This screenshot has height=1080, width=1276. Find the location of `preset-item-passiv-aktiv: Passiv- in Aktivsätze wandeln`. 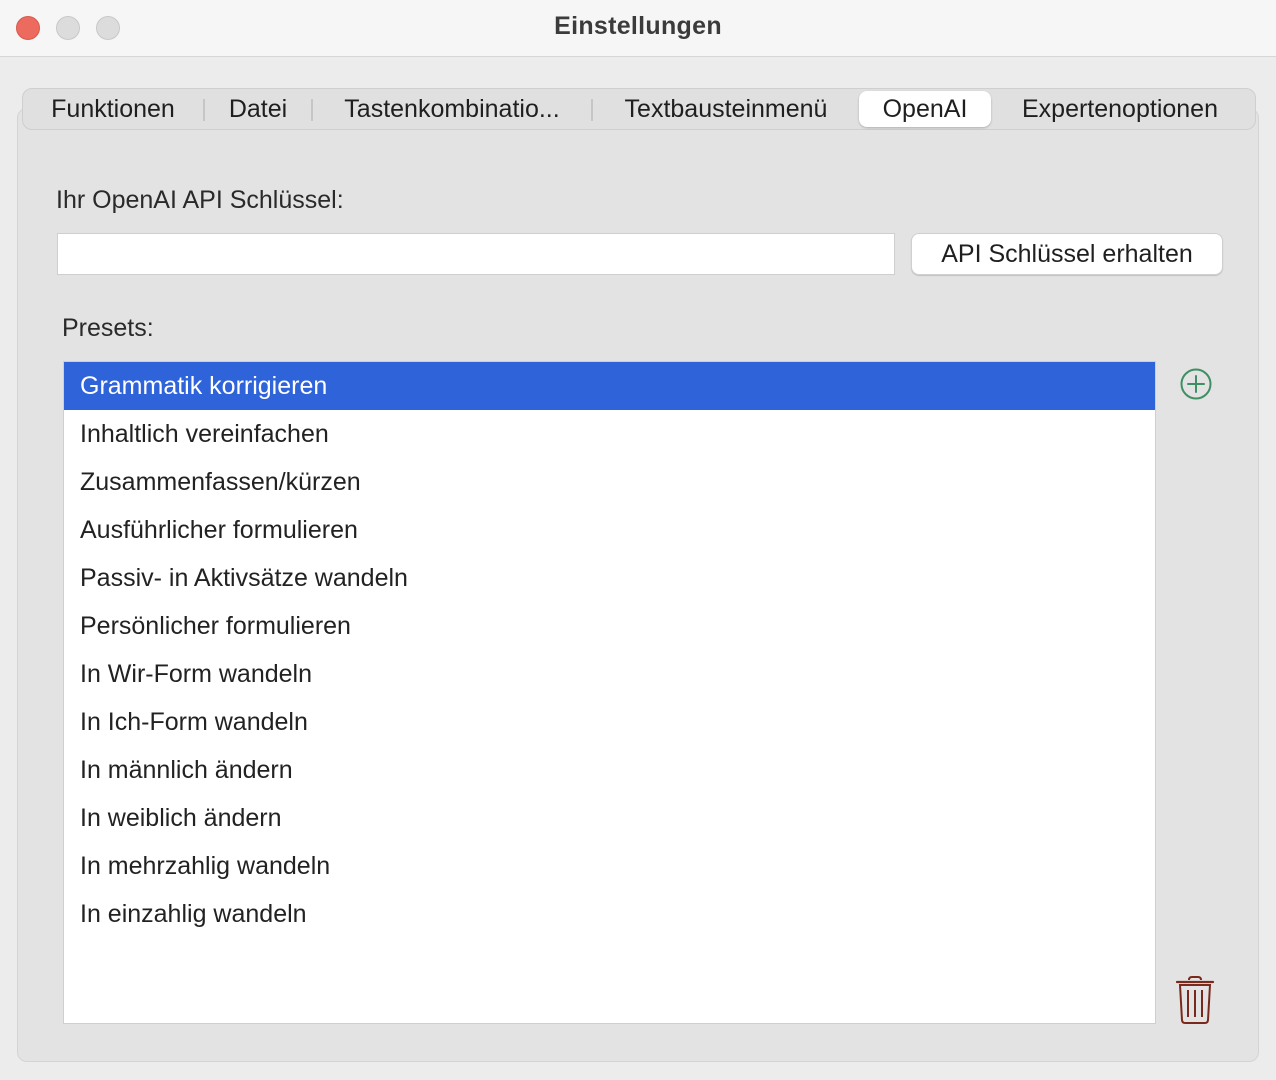

preset-item-passiv-aktiv: Passiv- in Aktivsätze wandeln is located at coordinates (609, 578).